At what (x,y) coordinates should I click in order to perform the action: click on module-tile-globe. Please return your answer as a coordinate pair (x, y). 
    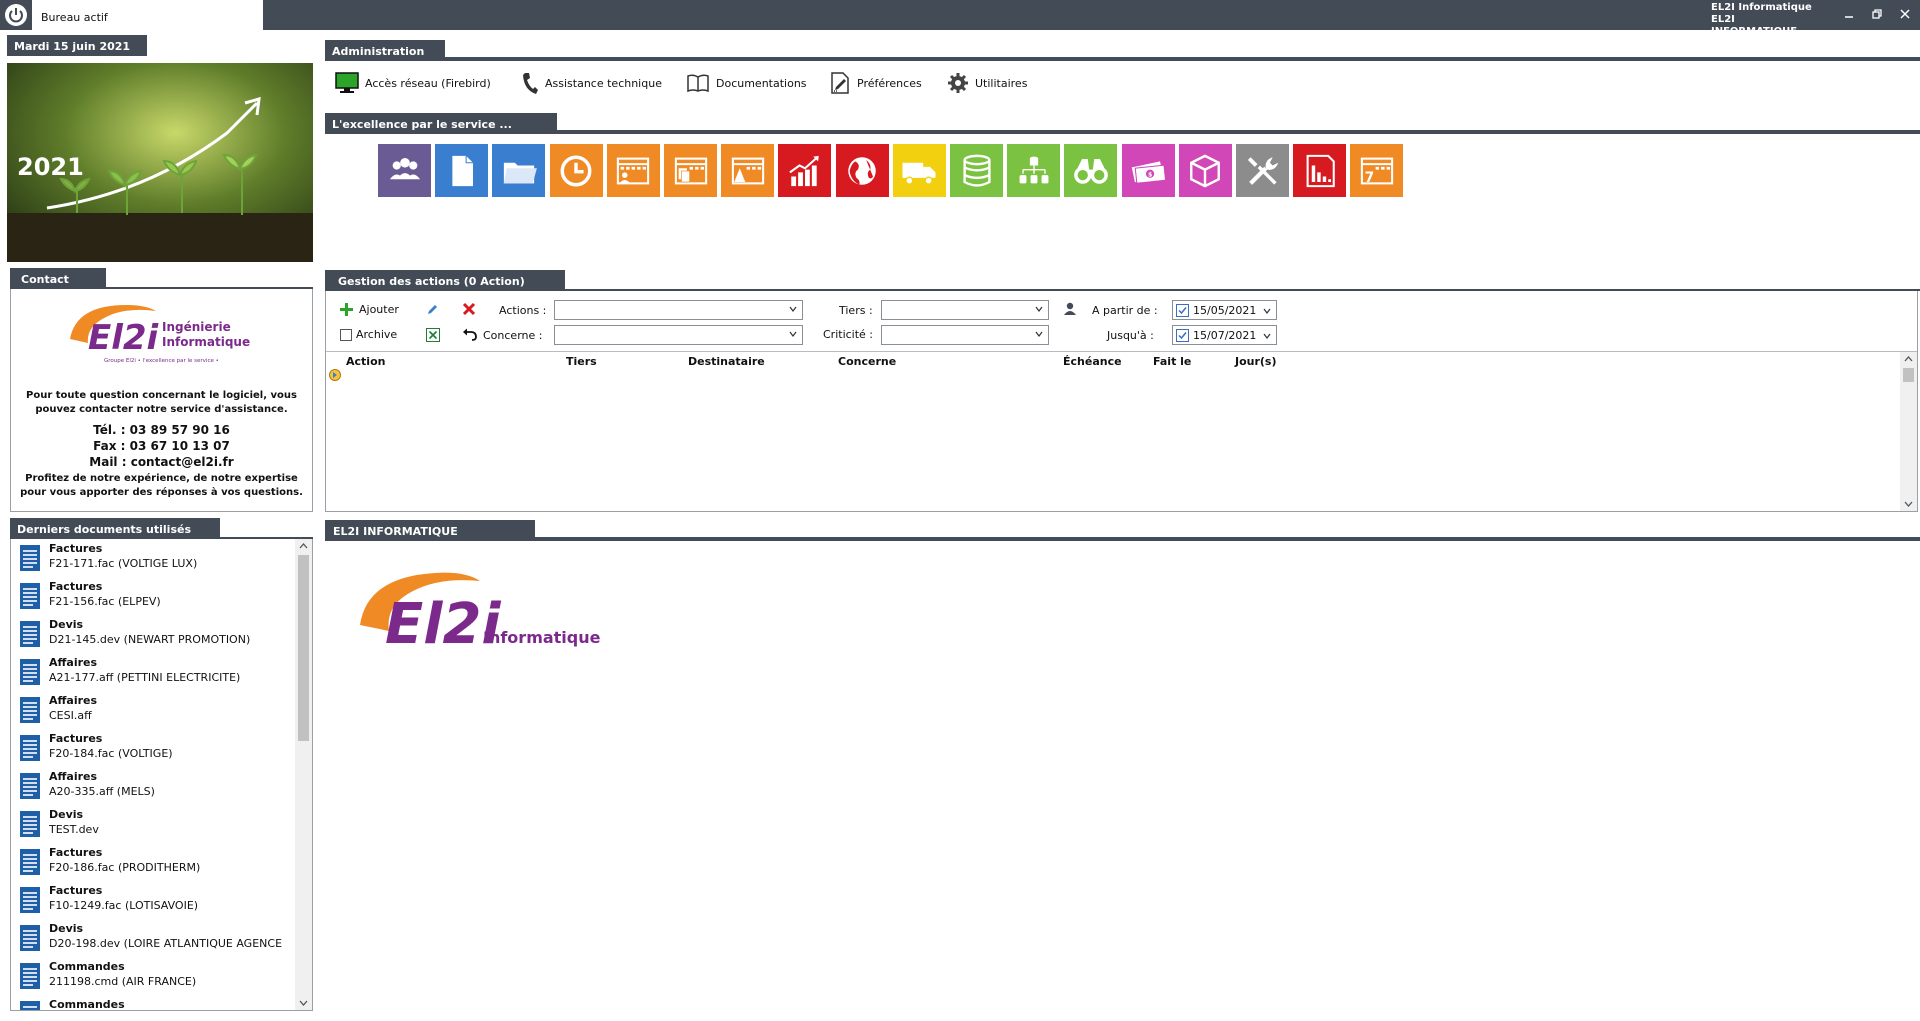
    Looking at the image, I should click on (862, 170).